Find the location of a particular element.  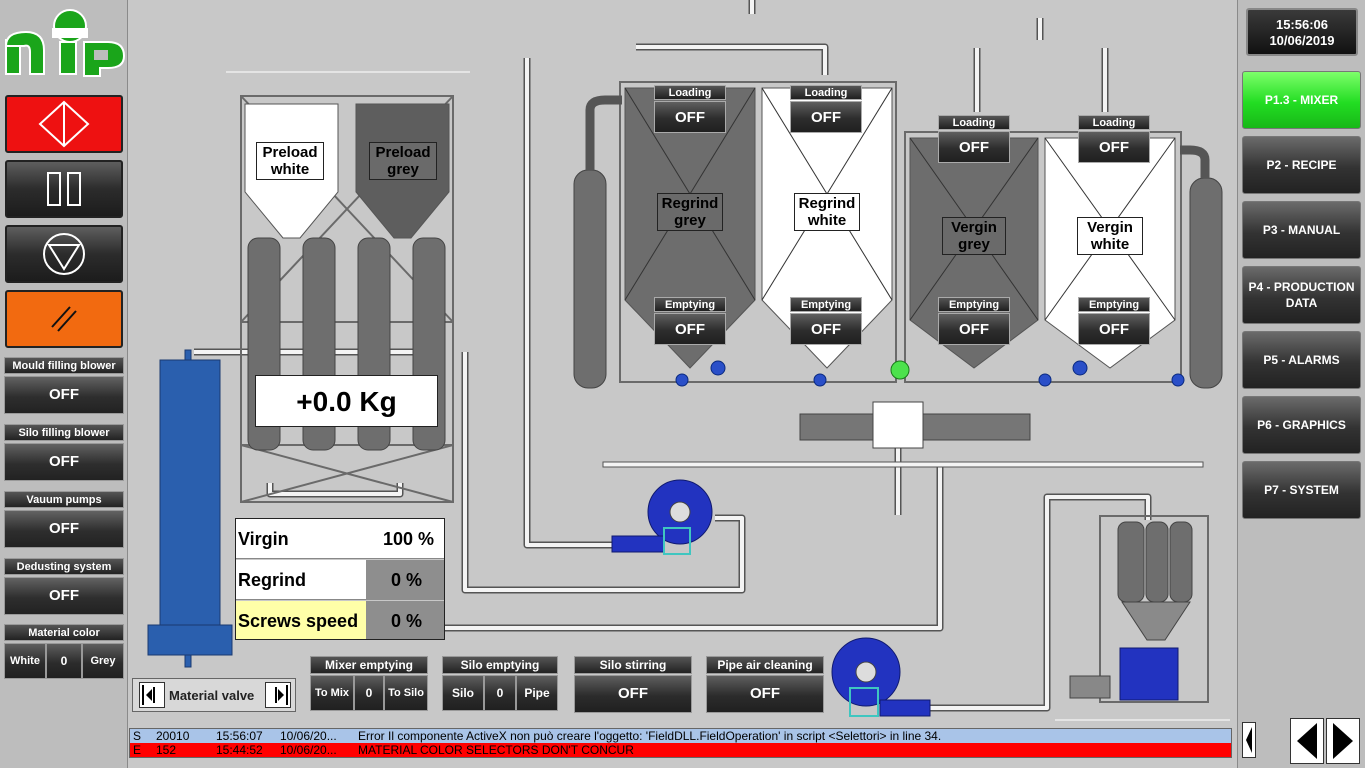

silo4-name: Vergin white is located at coordinates (1110, 236).